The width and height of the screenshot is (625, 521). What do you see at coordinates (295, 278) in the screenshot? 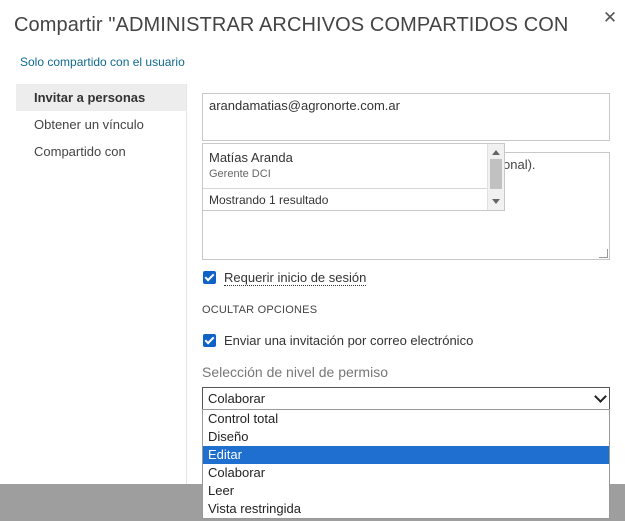
I see `require-signin-label: Requerir inicio de sesión` at bounding box center [295, 278].